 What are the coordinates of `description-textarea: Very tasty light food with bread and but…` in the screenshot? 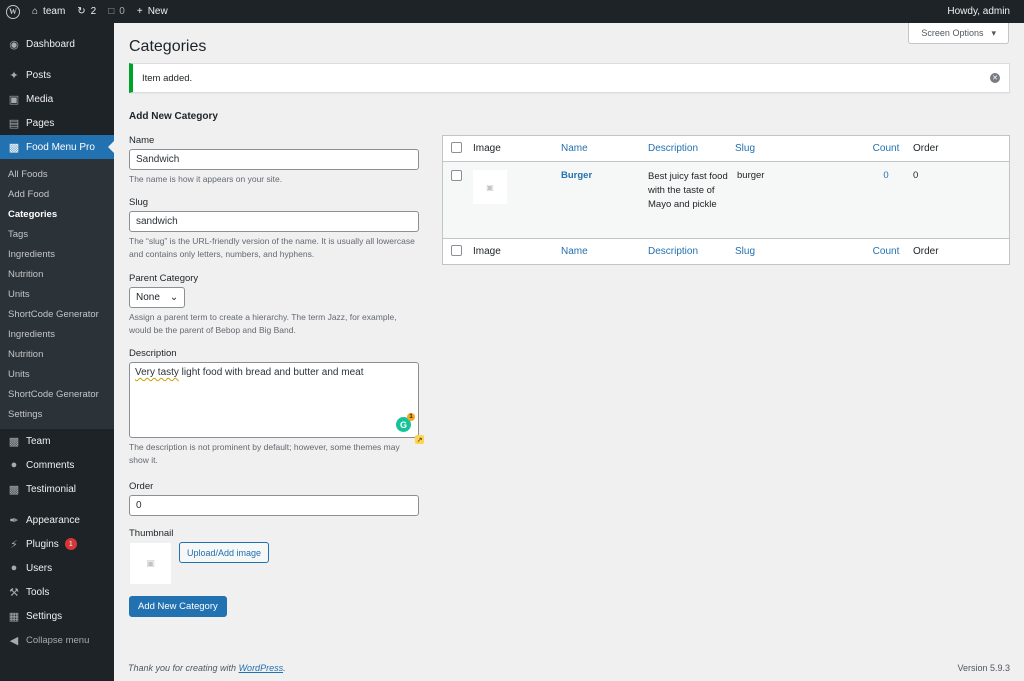 It's located at (274, 400).